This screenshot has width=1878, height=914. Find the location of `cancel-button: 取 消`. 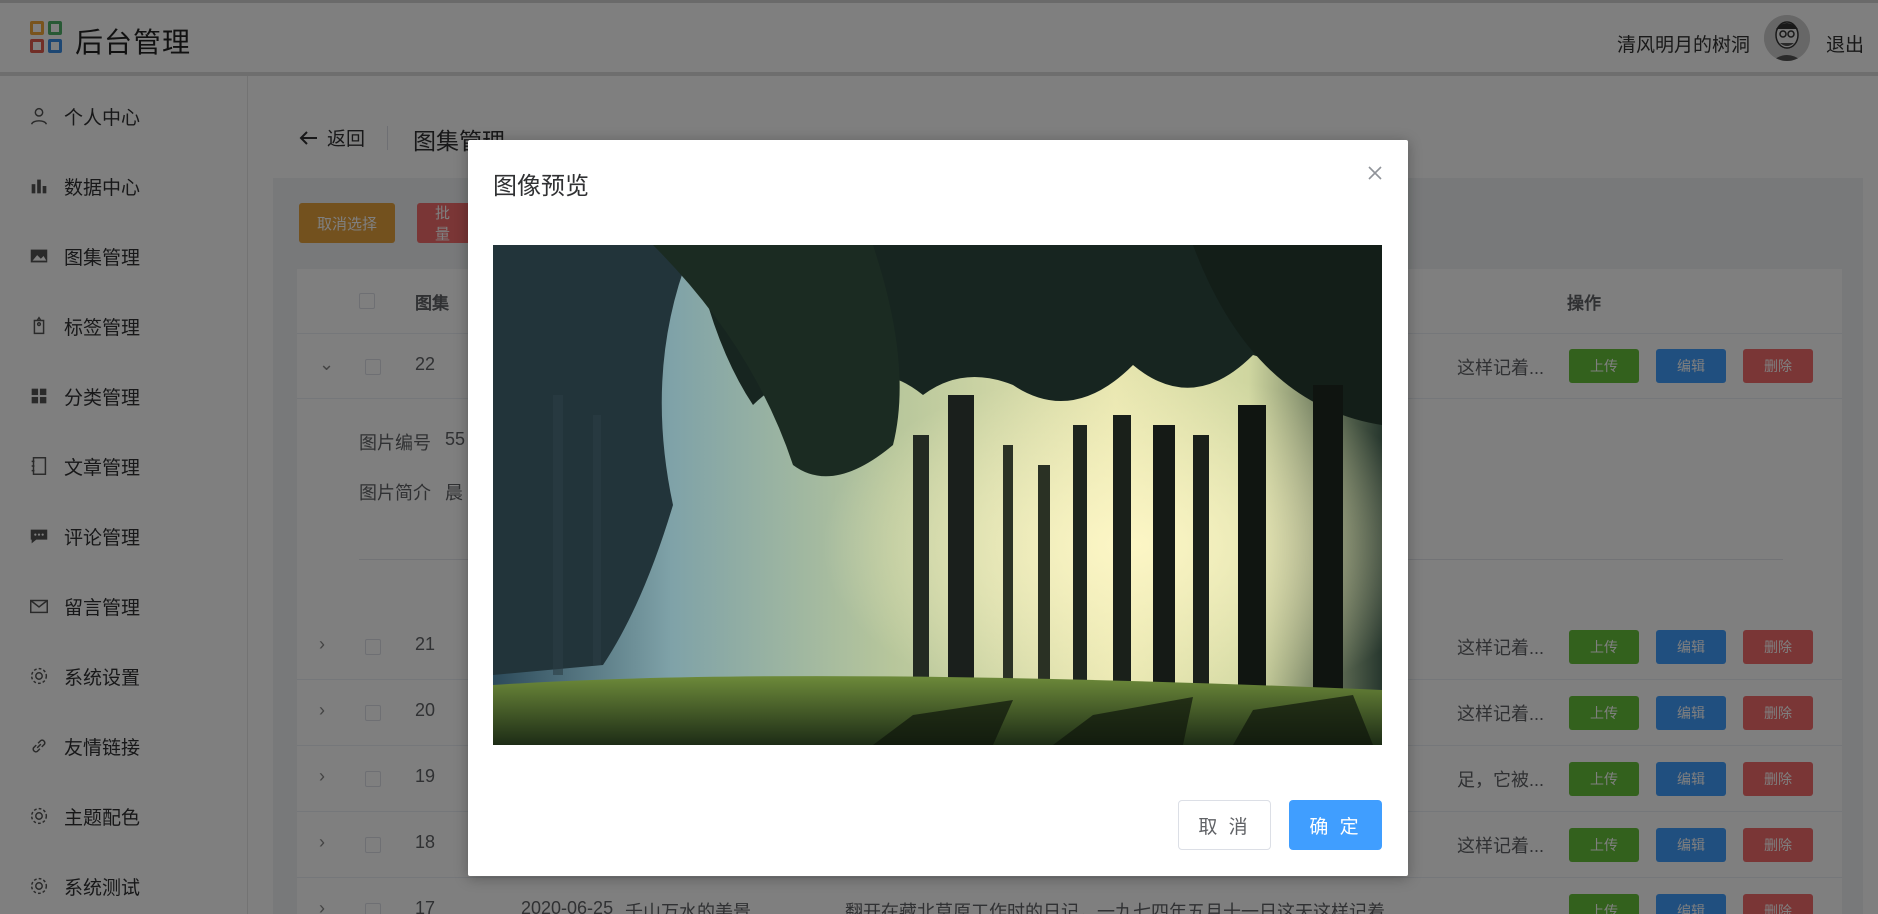

cancel-button: 取 消 is located at coordinates (1224, 825).